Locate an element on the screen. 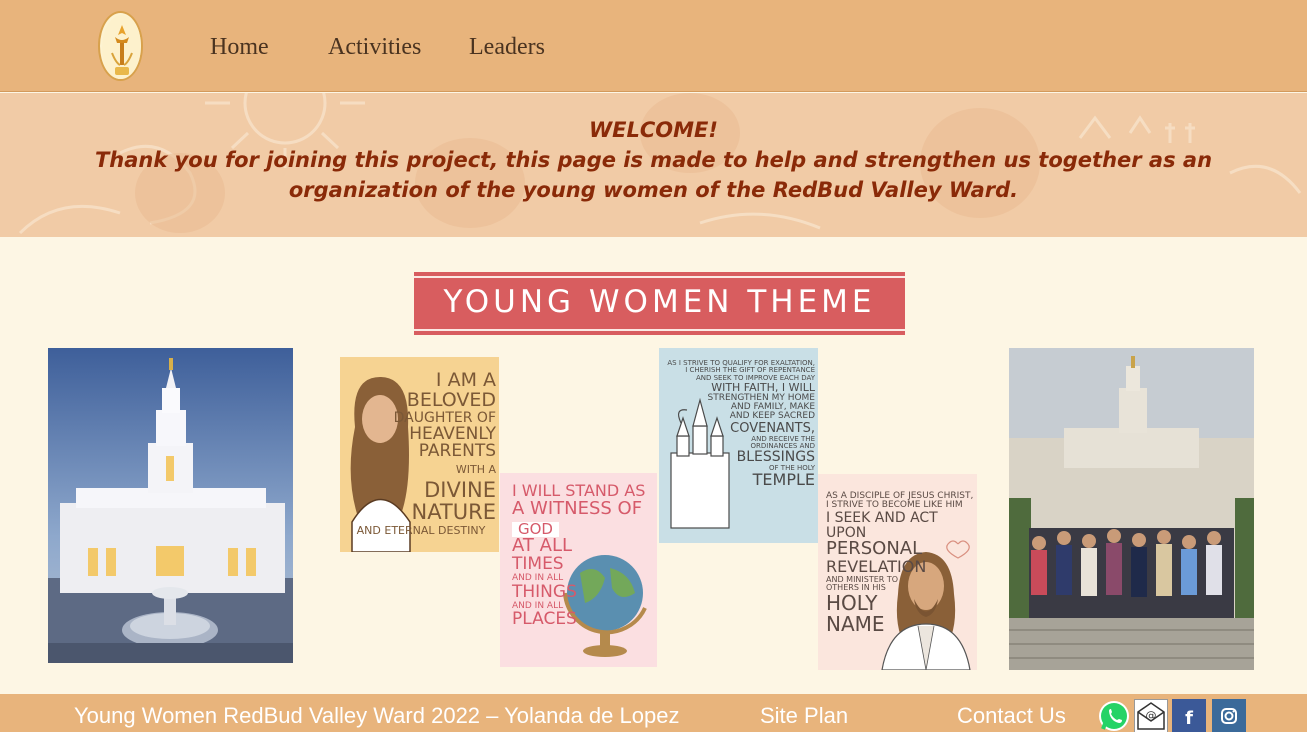 Image resolution: width=1307 pixels, height=732 pixels. facebook-icon: f is located at coordinates (1189, 715).